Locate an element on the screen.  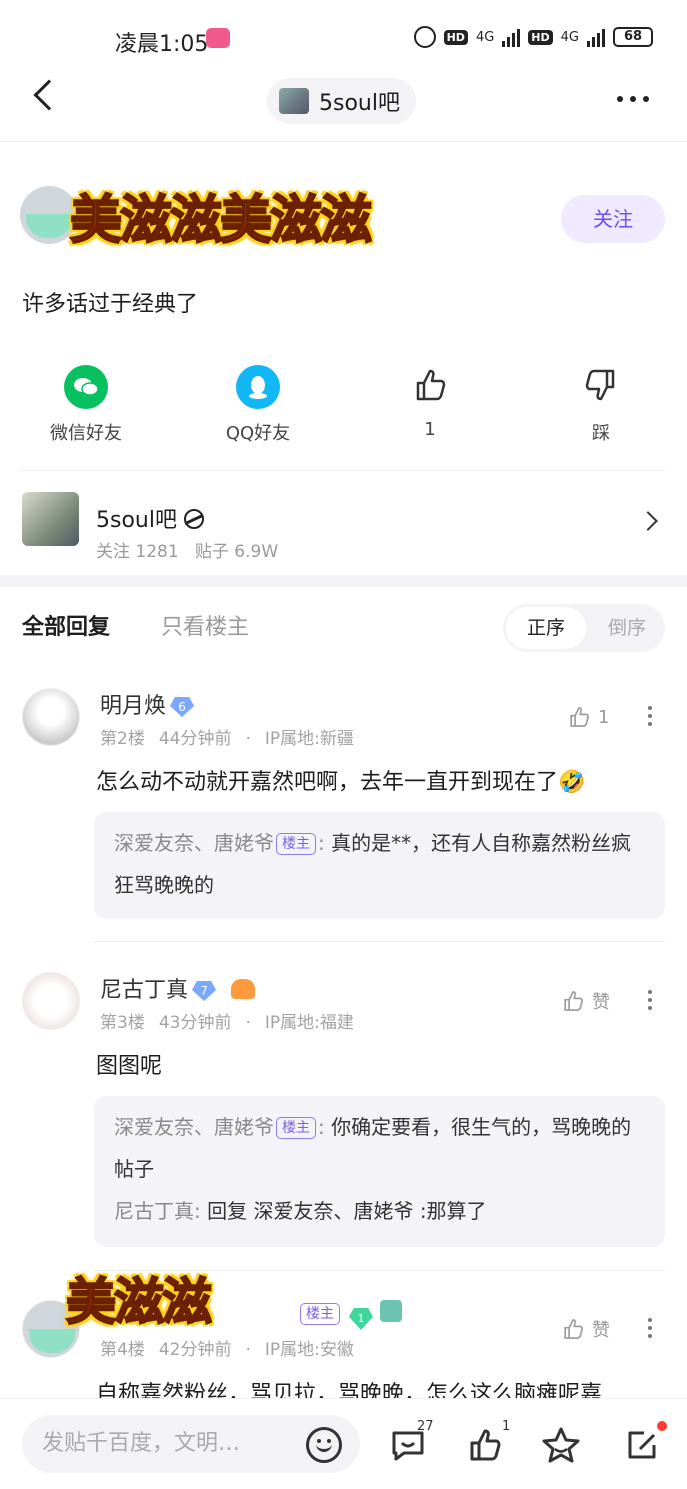
comment-author: 明月焕 6 is located at coordinates (147, 704).